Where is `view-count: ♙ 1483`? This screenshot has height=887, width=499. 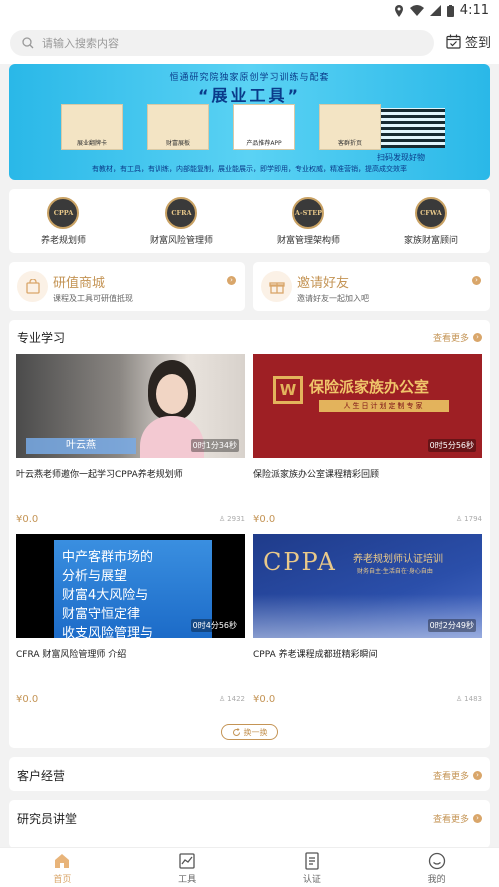 view-count: ♙ 1483 is located at coordinates (468, 699).